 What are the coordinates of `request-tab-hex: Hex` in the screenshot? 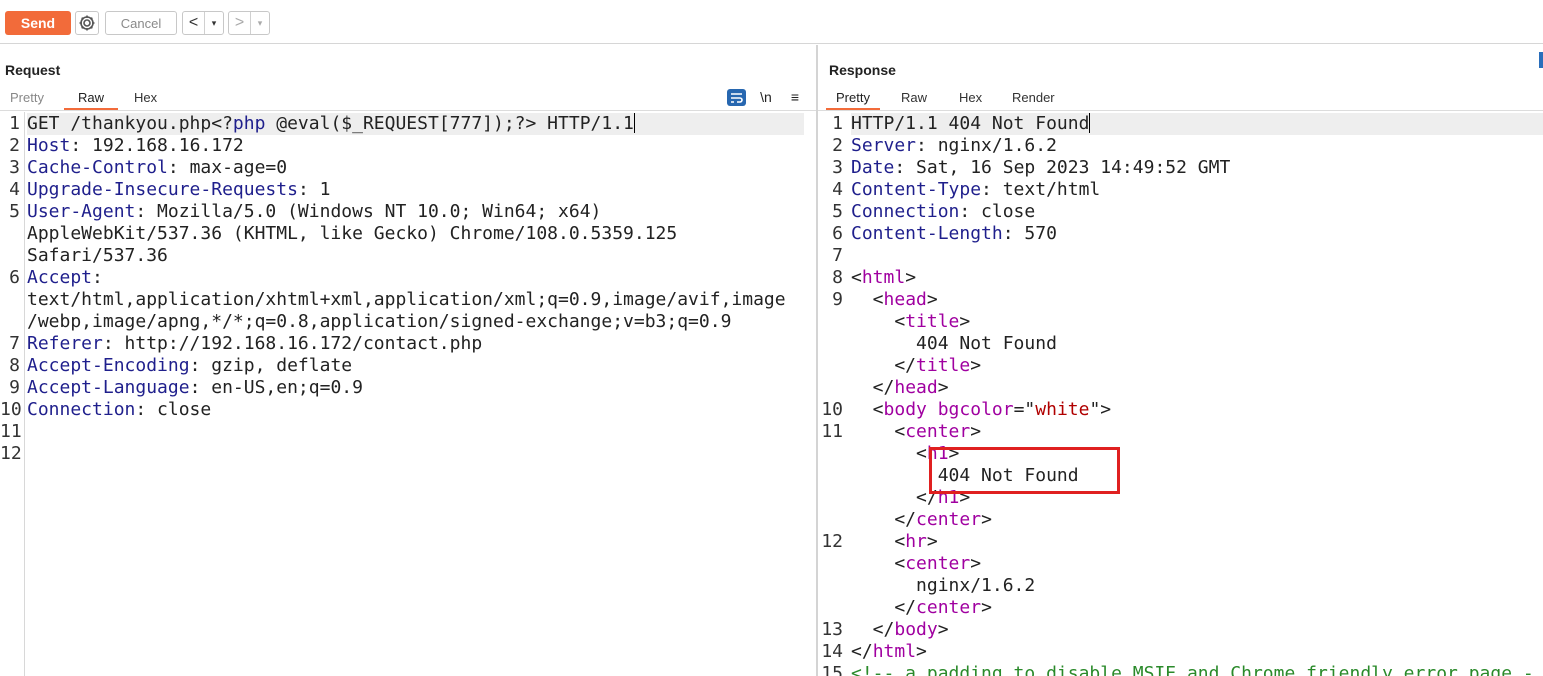 It's located at (145, 99).